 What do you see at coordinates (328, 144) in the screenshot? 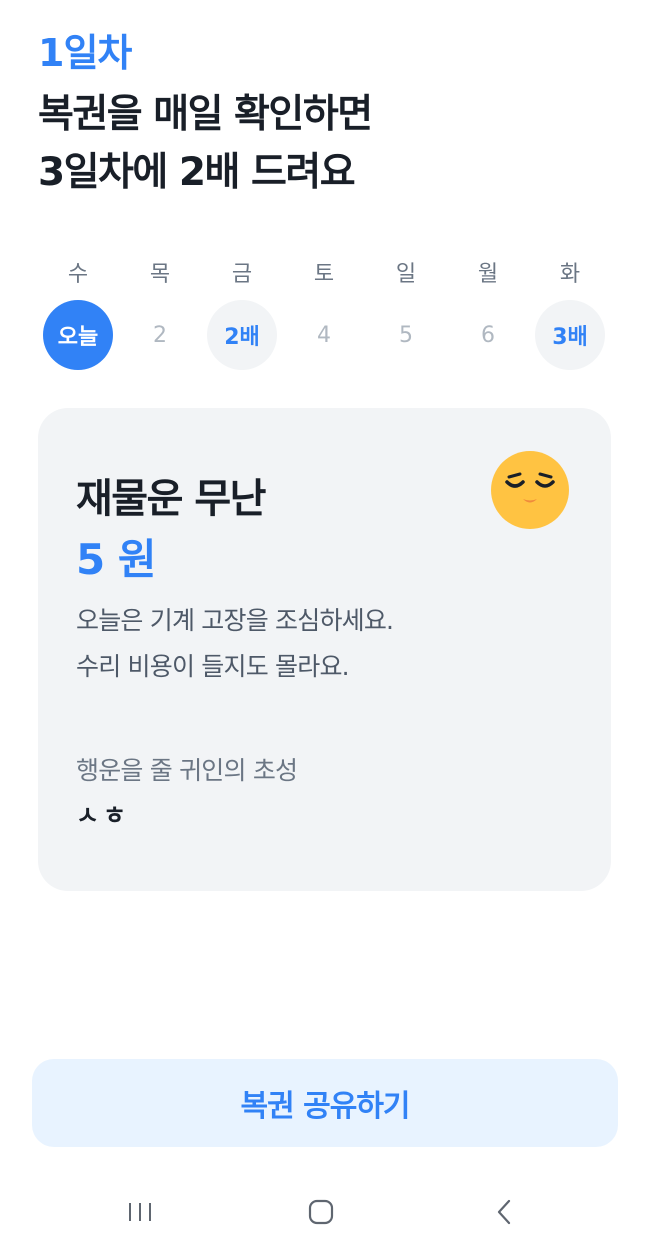
I see `headline: 복권을 매일 확인하면 3일차에 2배 드려요` at bounding box center [328, 144].